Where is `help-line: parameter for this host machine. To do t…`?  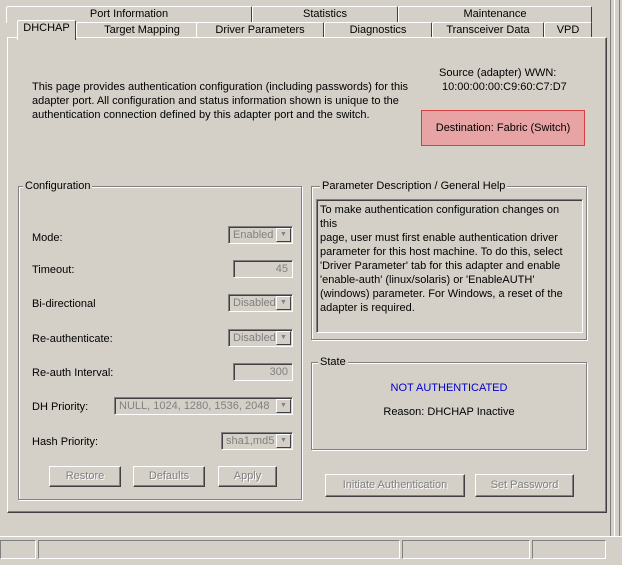 help-line: parameter for this host machine. To do t… is located at coordinates (441, 252).